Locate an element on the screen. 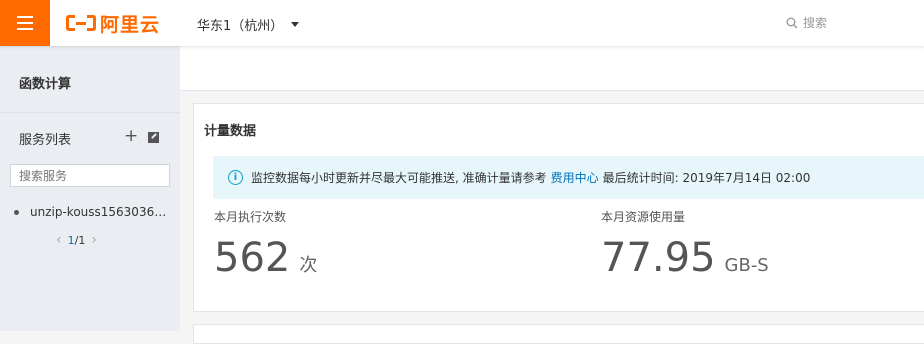 This screenshot has height=344, width=924. notice-text: 监控数据每小时更新并尽最大可能推送, 准确计量请参考 is located at coordinates (399, 178).